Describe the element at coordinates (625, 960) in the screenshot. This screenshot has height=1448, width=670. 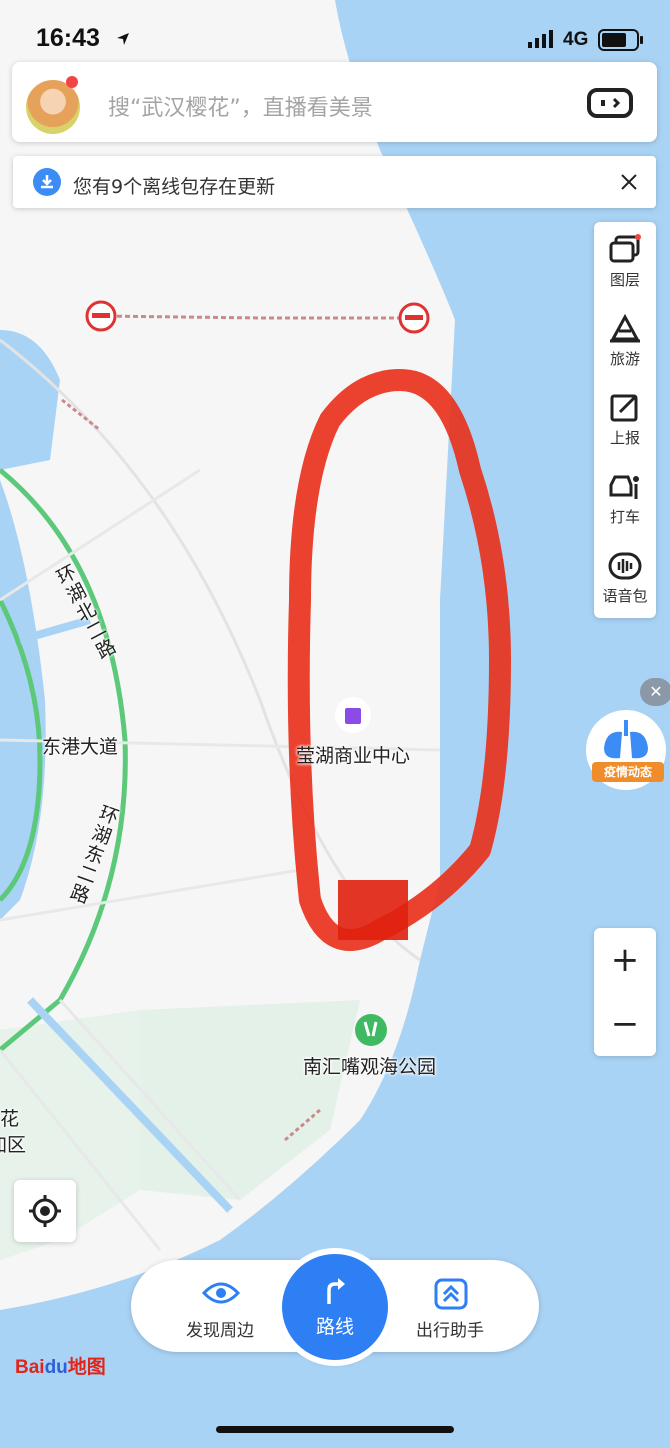
I see `zoom-in-button: +` at that location.